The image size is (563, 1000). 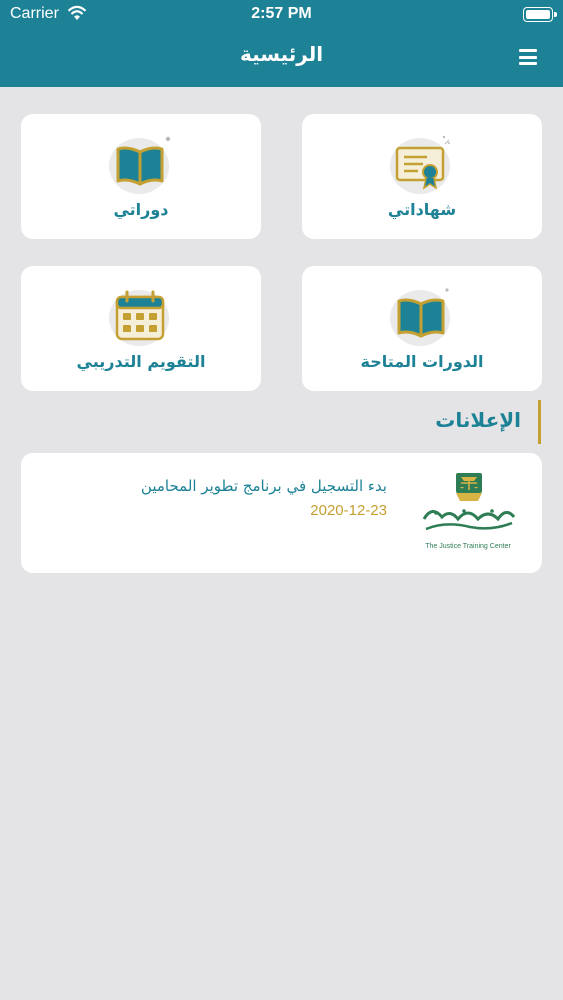 I want to click on tile-label: دوراتي, so click(x=141, y=209).